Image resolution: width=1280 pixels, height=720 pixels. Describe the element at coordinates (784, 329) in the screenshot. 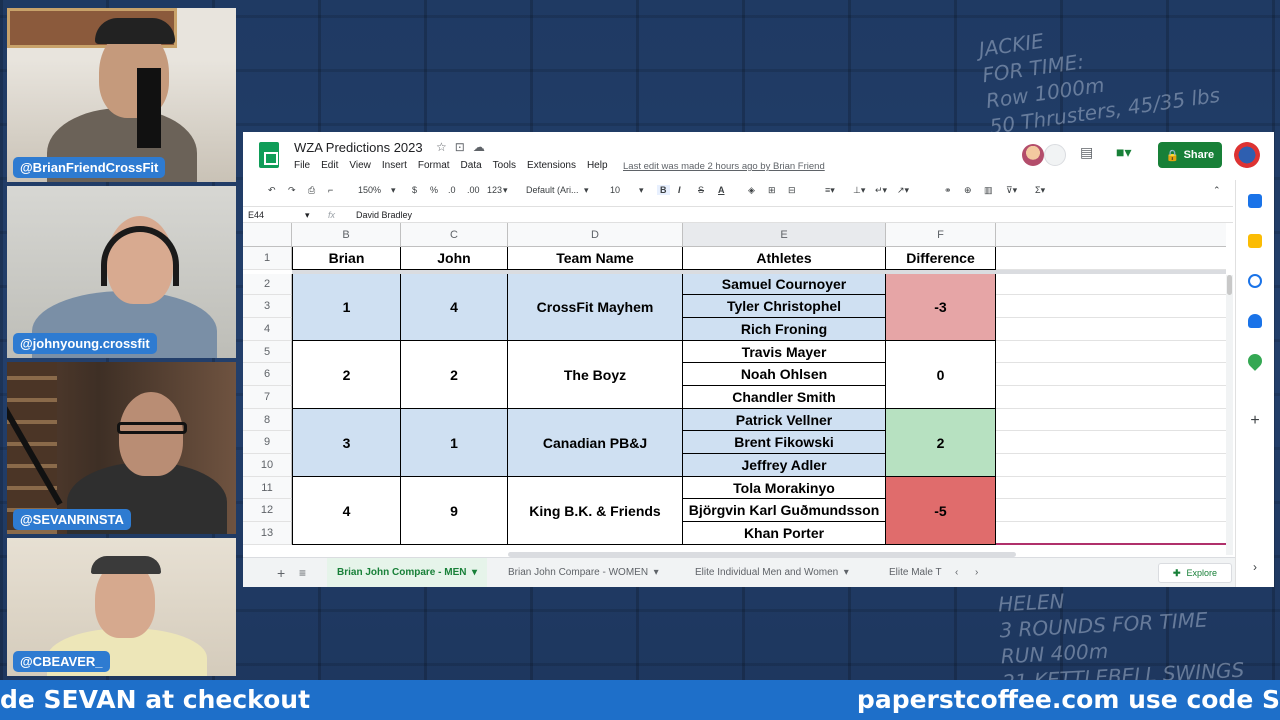

I see `cell-athlete: Rich Froning` at that location.